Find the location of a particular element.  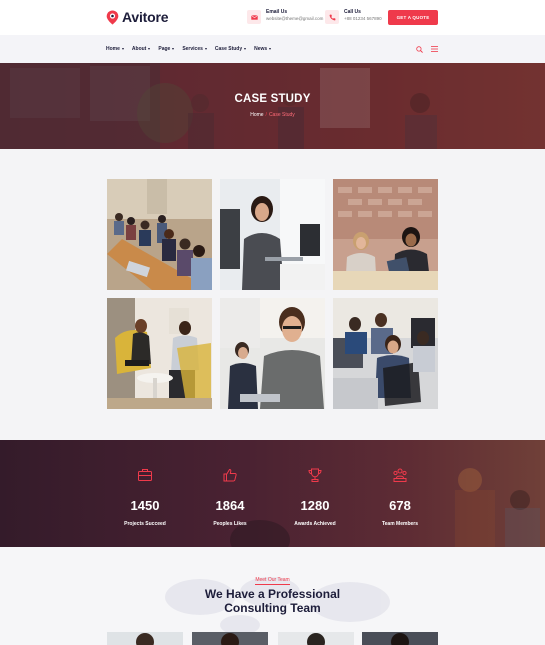

page-hero: CASE STUDY Home / Case Study is located at coordinates (272, 106).